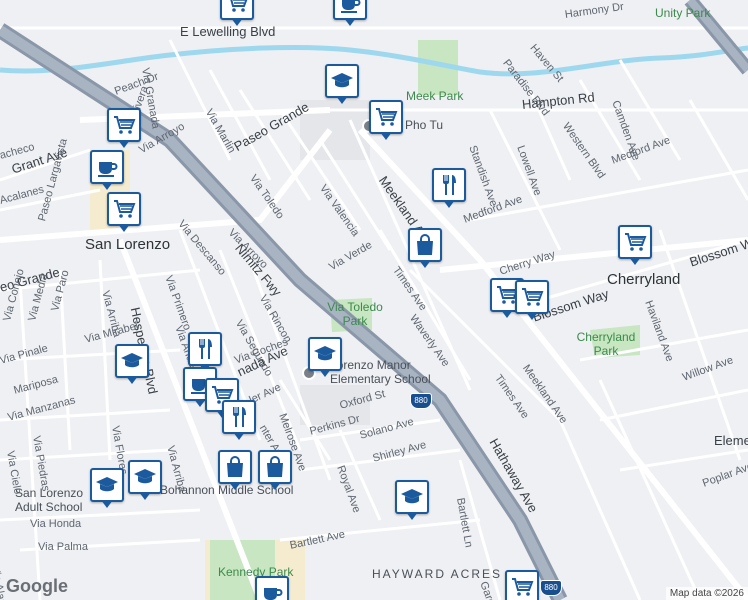 The height and width of the screenshot is (600, 748). Describe the element at coordinates (421, 401) in the screenshot. I see `freeway-shield-880: 880` at that location.